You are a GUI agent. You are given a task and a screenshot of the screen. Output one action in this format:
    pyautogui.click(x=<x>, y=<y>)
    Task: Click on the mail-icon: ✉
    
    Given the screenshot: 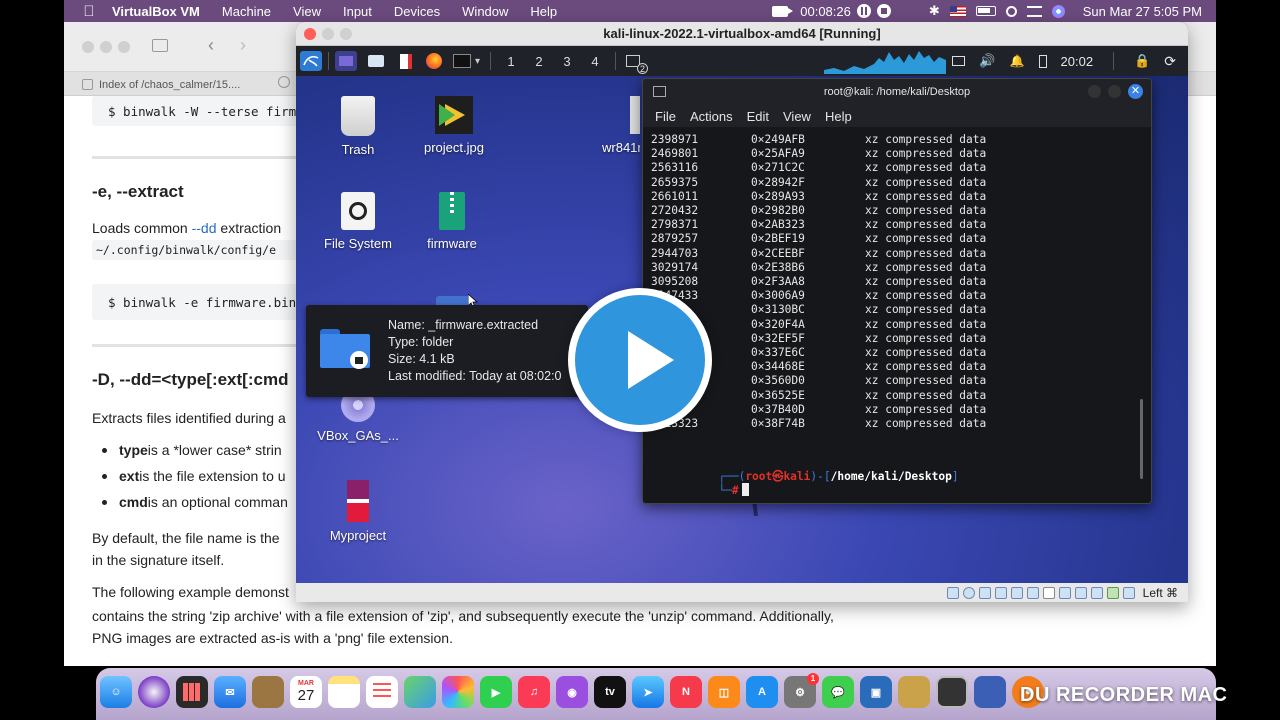 What is the action you would take?
    pyautogui.click(x=230, y=692)
    